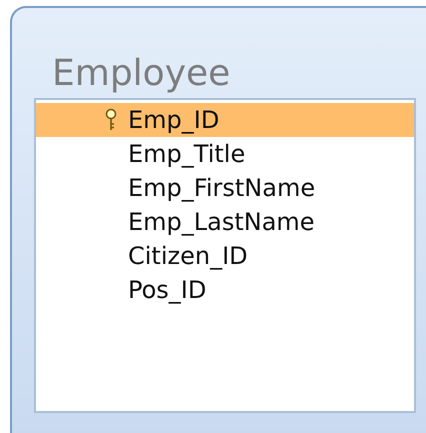 This screenshot has height=433, width=426. What do you see at coordinates (221, 222) in the screenshot?
I see `field-name: Emp_LastName` at bounding box center [221, 222].